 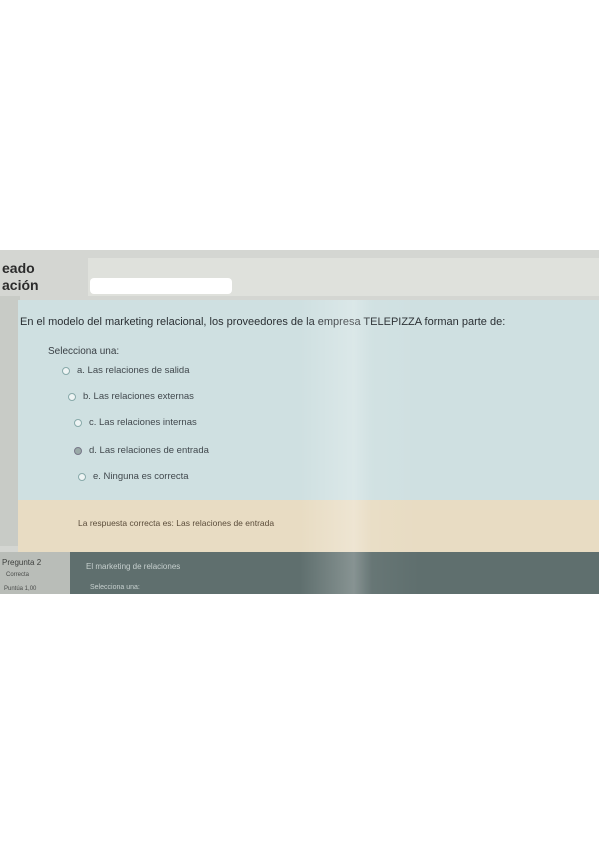 What do you see at coordinates (72, 396) in the screenshot?
I see `radio-b` at bounding box center [72, 396].